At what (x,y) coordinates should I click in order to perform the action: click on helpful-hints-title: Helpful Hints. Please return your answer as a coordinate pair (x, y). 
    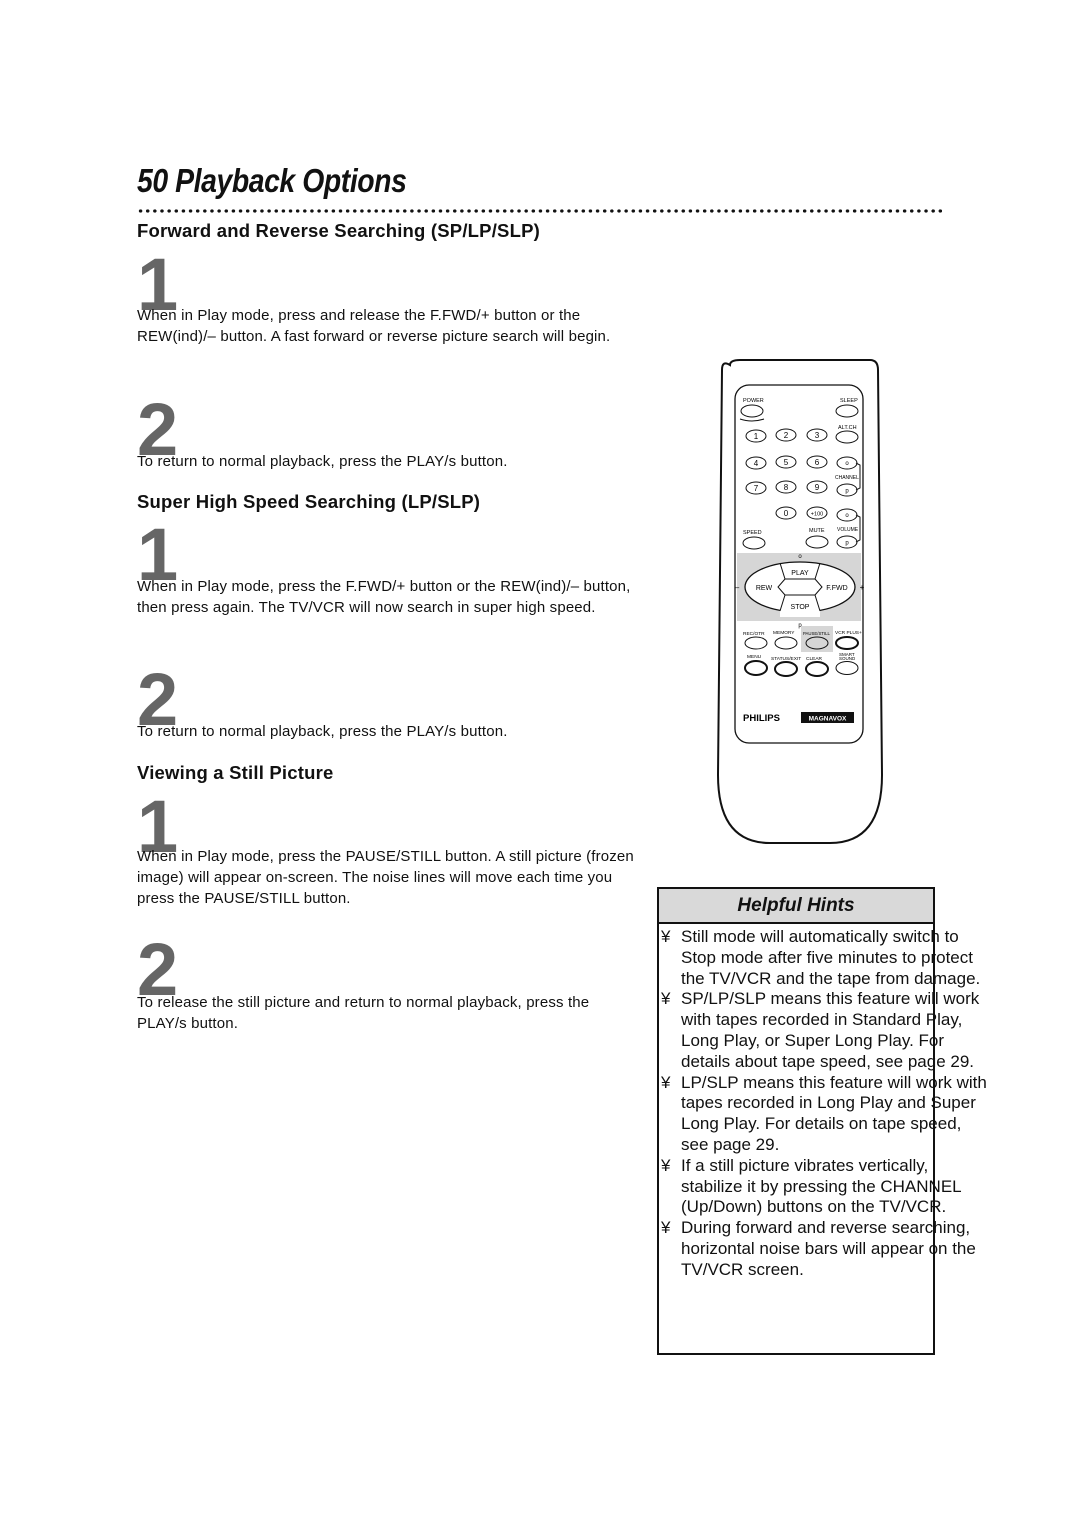
    Looking at the image, I should click on (796, 906).